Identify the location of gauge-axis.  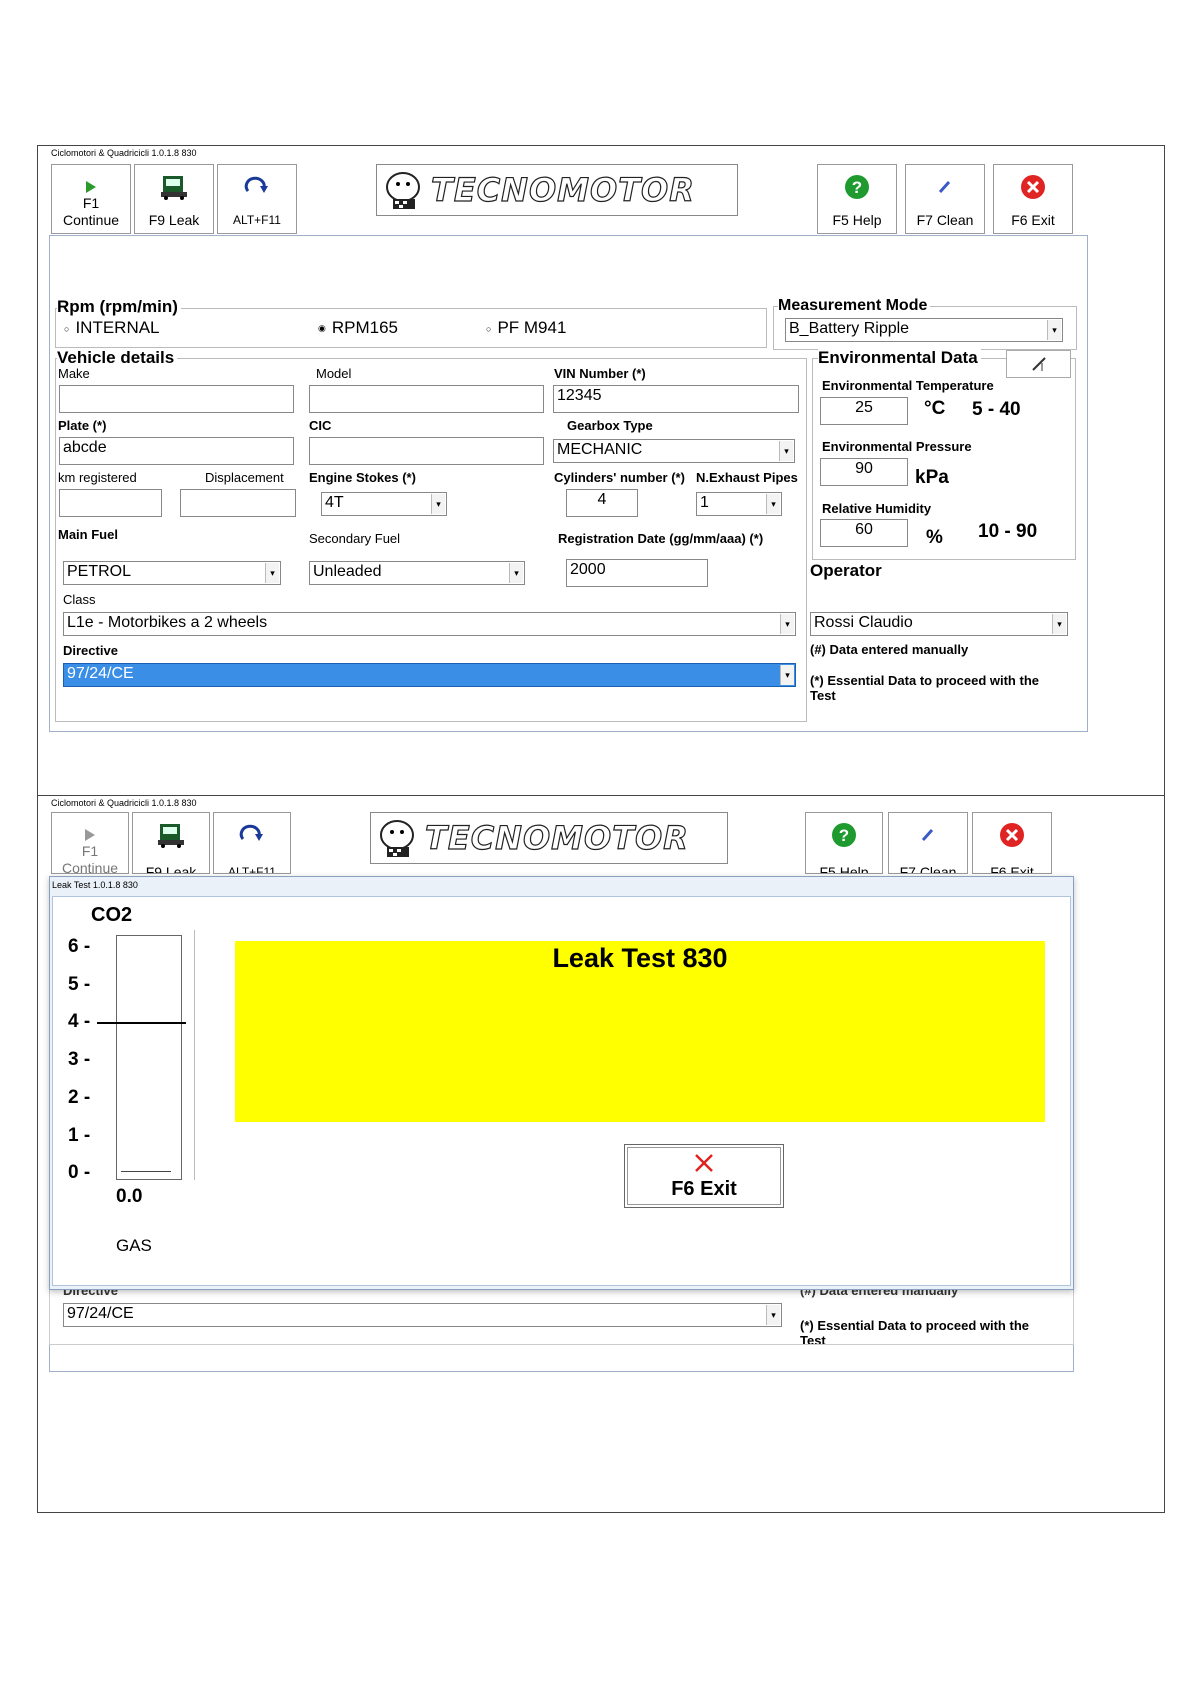
(194, 1055).